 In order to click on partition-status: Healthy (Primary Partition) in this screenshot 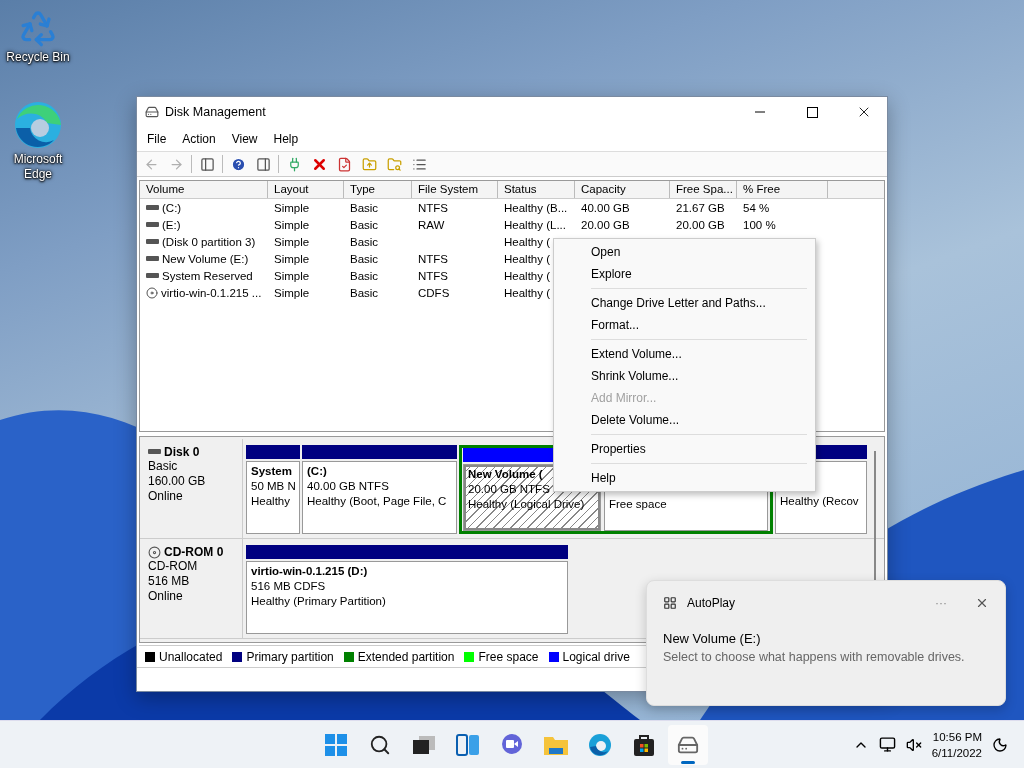, I will do `click(319, 601)`.